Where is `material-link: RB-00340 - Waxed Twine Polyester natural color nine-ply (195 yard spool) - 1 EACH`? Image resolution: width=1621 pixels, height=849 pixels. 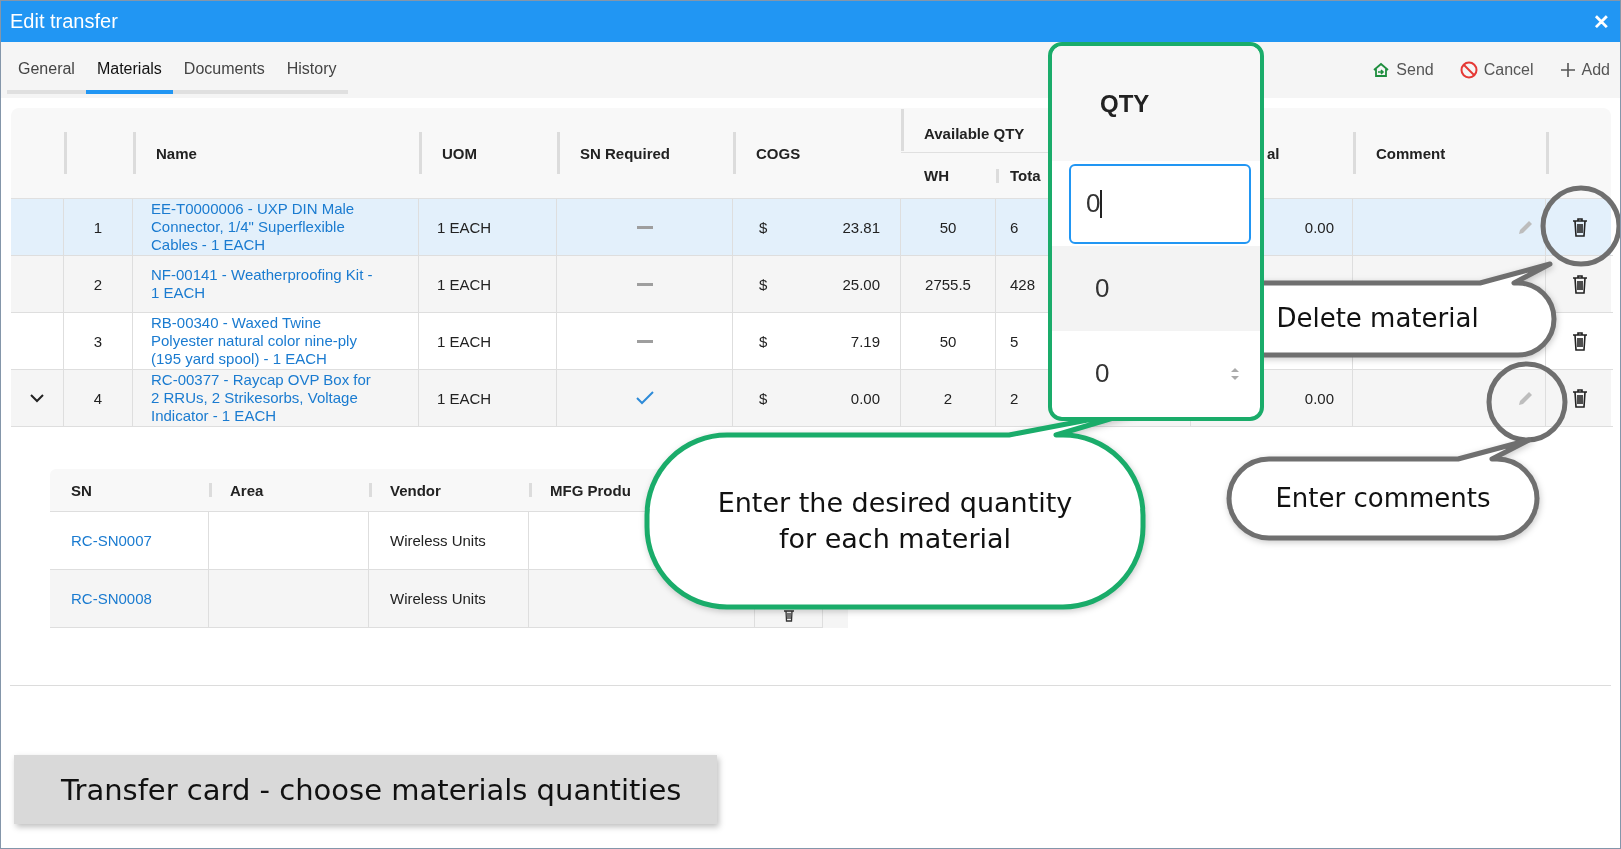 material-link: RB-00340 - Waxed Twine Polyester natural color nine-ply (195 yard spool) - 1 EACH is located at coordinates (265, 341).